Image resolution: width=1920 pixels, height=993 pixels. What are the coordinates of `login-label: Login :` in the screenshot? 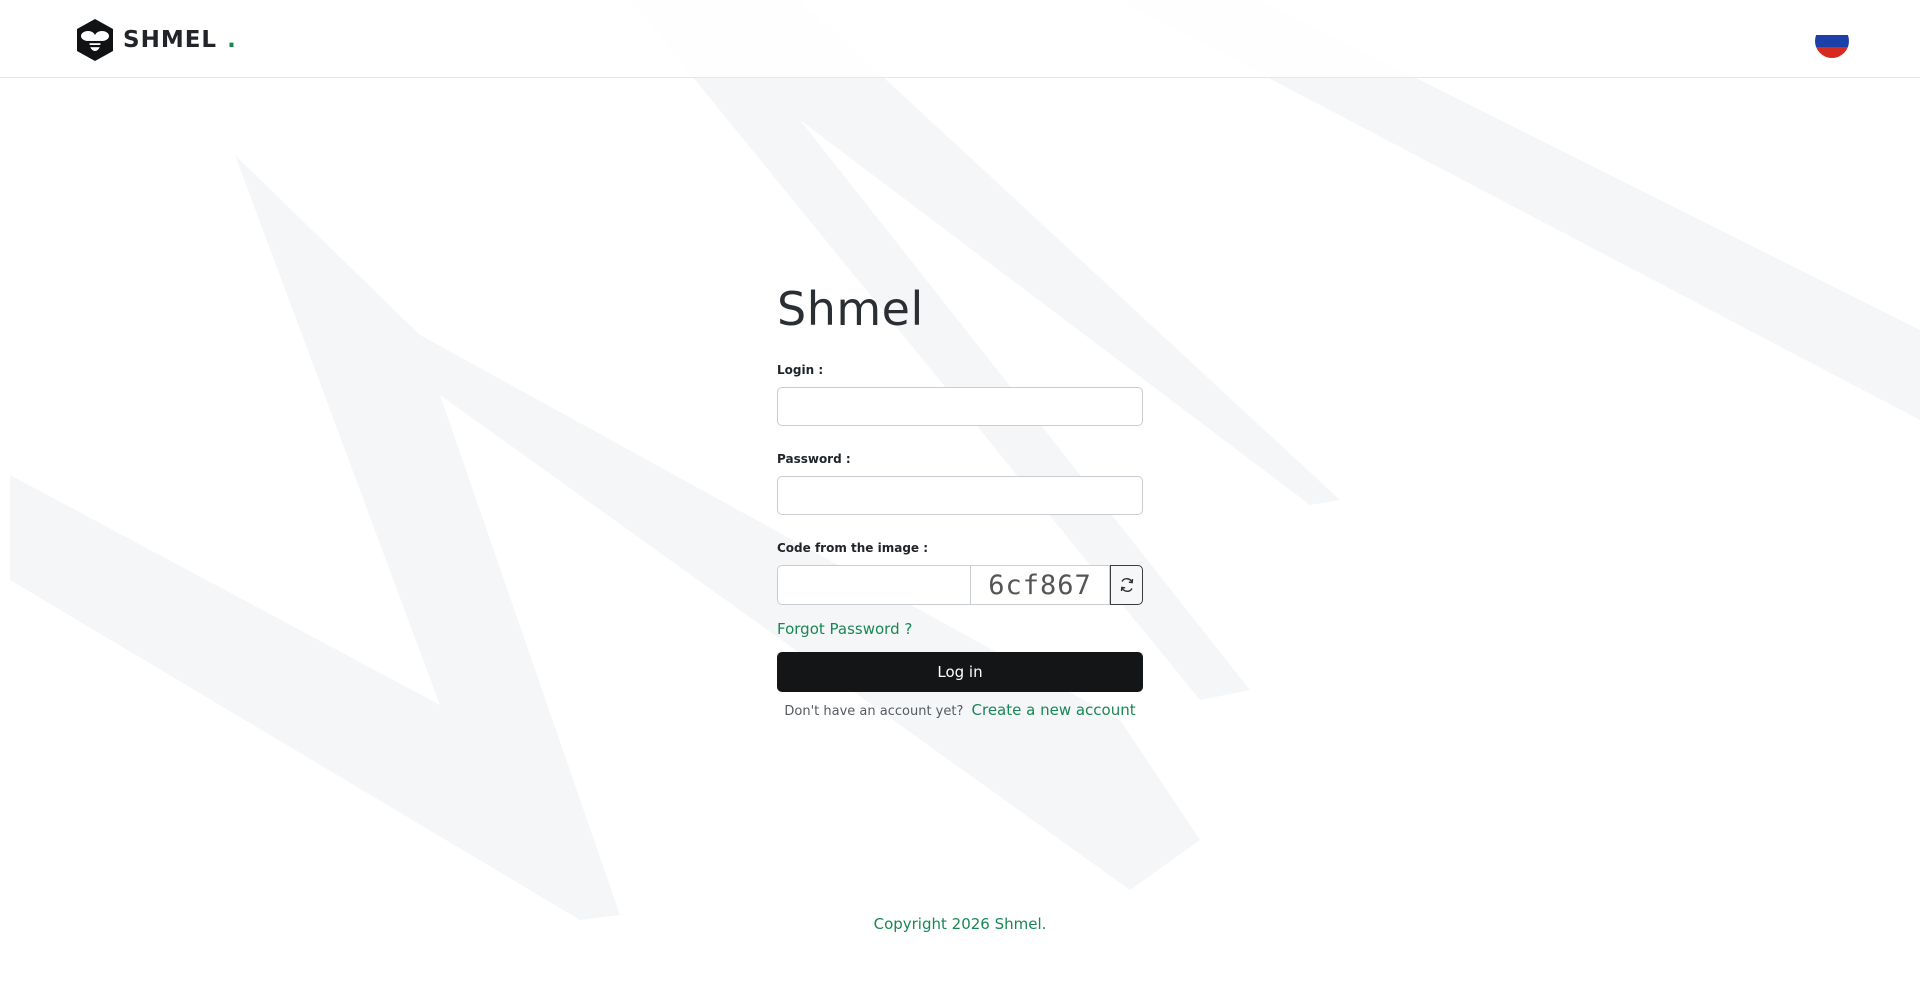 It's located at (800, 370).